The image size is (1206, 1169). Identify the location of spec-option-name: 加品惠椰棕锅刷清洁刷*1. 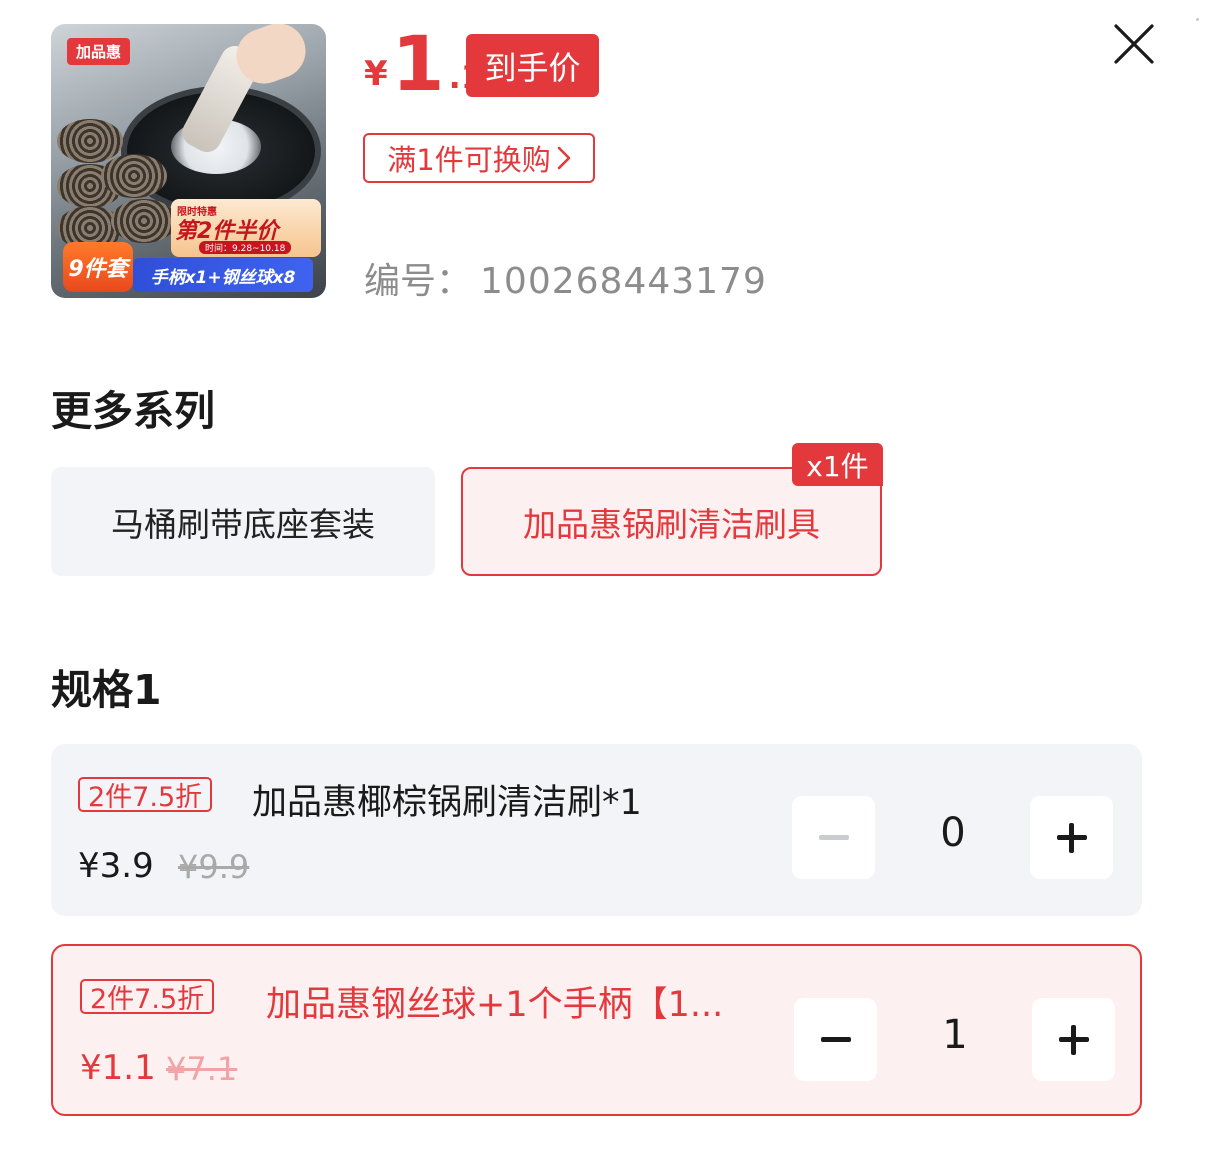
(447, 803).